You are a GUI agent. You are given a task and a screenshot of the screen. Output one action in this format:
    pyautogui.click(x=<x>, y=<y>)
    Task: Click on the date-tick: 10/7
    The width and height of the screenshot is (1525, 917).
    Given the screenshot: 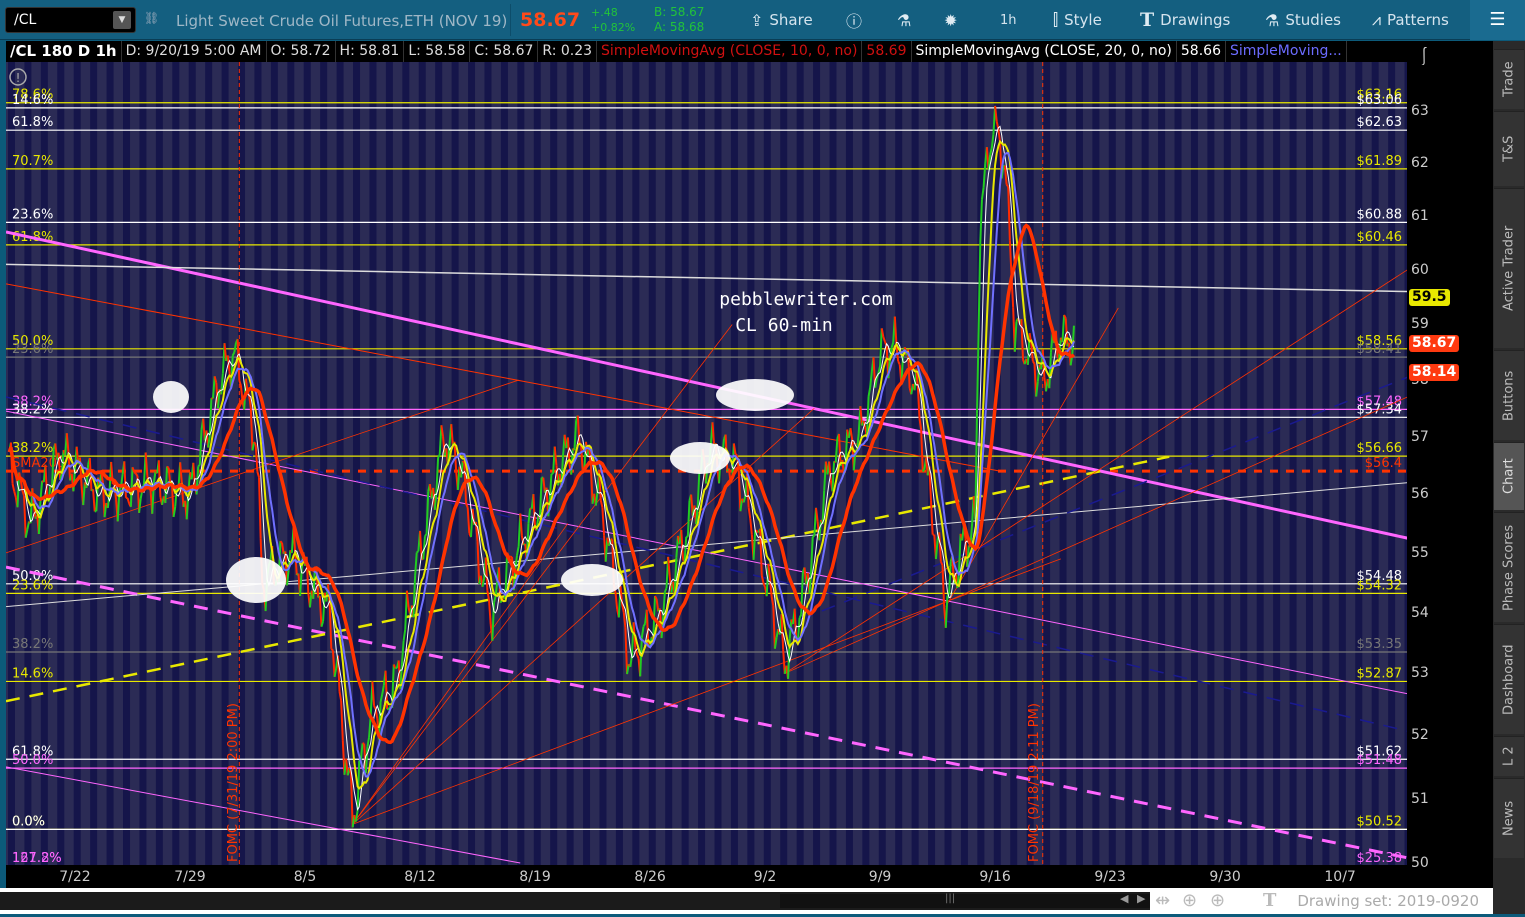 What is the action you would take?
    pyautogui.click(x=1340, y=877)
    